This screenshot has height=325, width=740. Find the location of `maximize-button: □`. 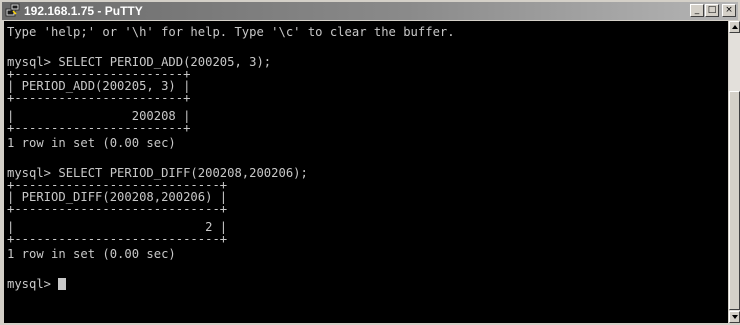

maximize-button: □ is located at coordinates (712, 10).